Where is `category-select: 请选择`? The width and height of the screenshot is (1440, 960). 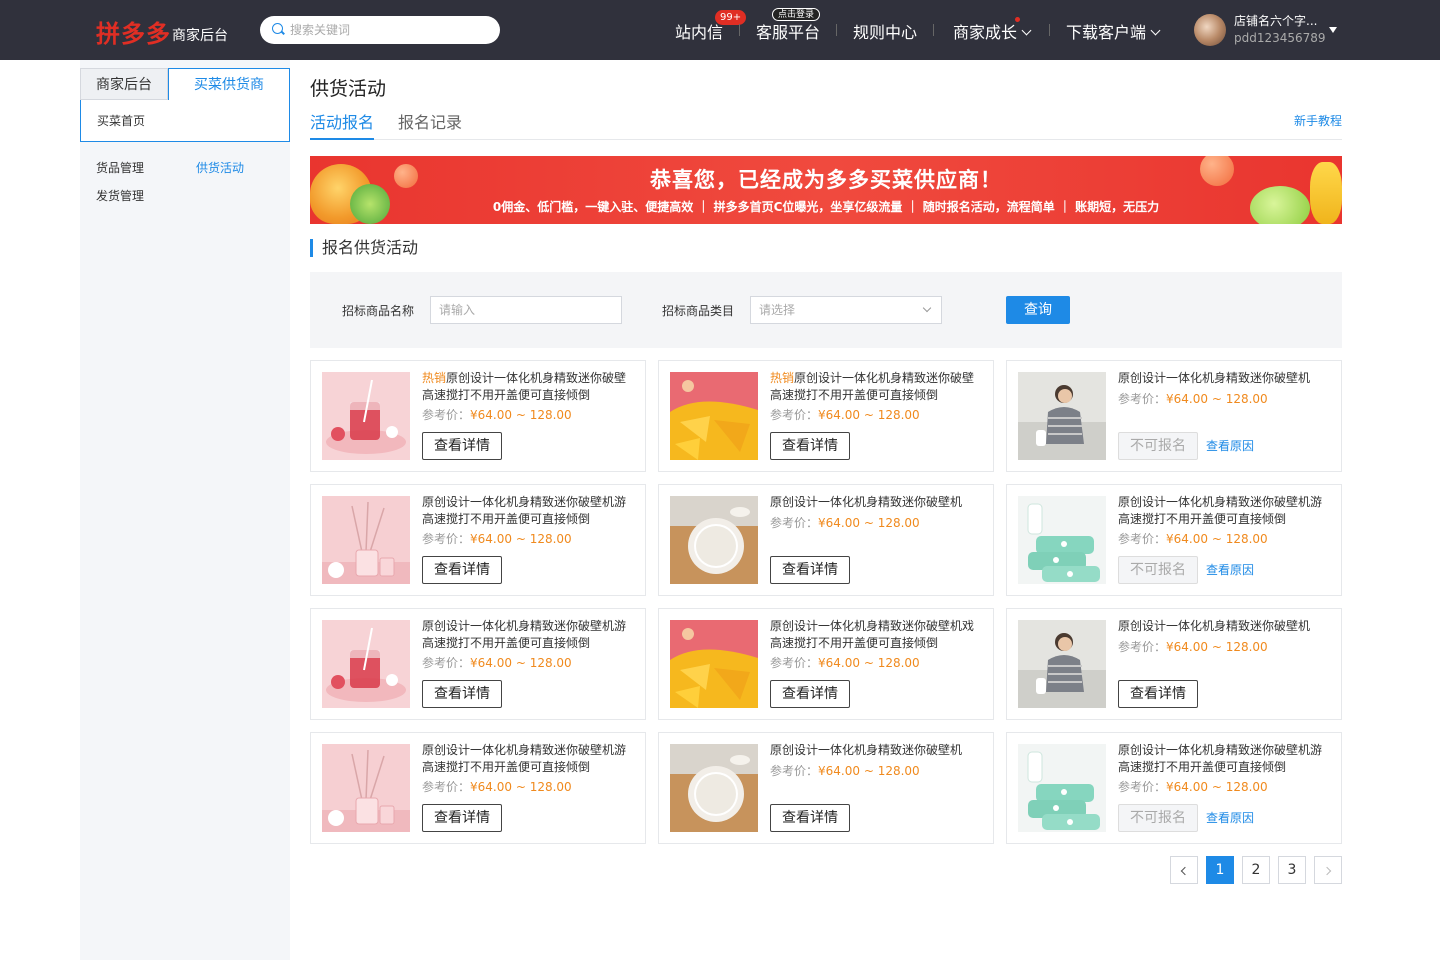 category-select: 请选择 is located at coordinates (846, 310).